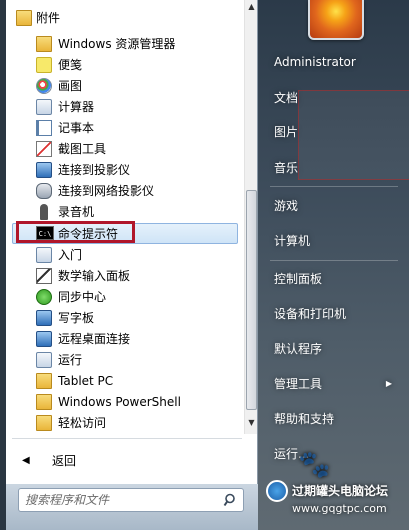  What do you see at coordinates (86, 381) in the screenshot?
I see `list-item-label: Tablet PC` at bounding box center [86, 381].